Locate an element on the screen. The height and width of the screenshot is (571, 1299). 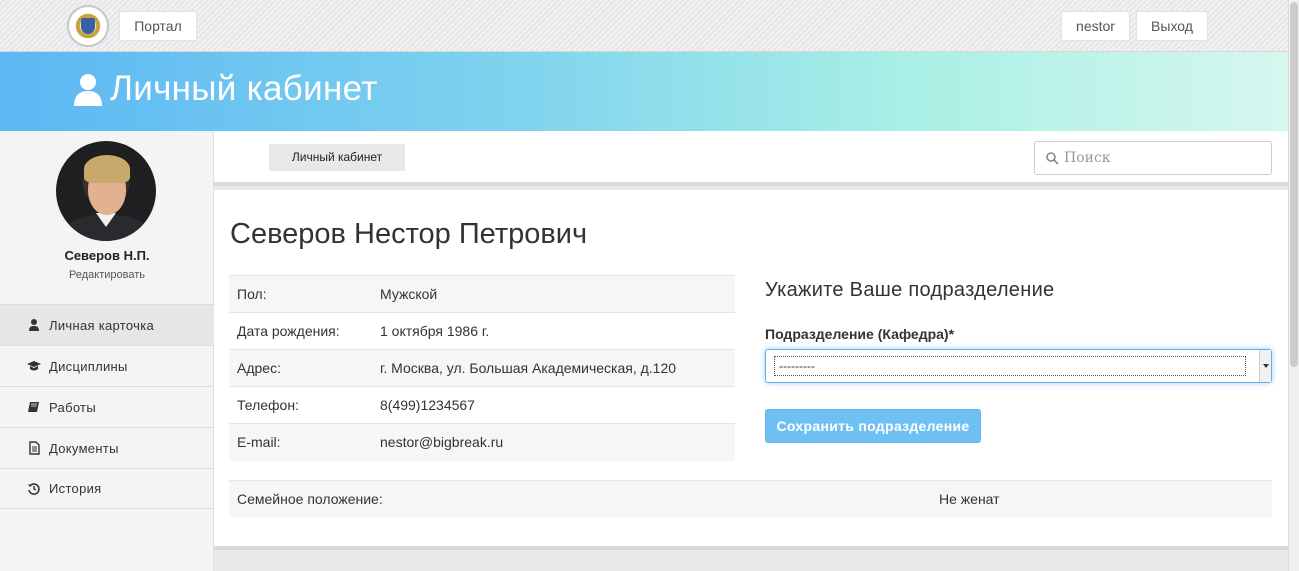
top-navbar: Портал nestor Выход is located at coordinates (644, 26).